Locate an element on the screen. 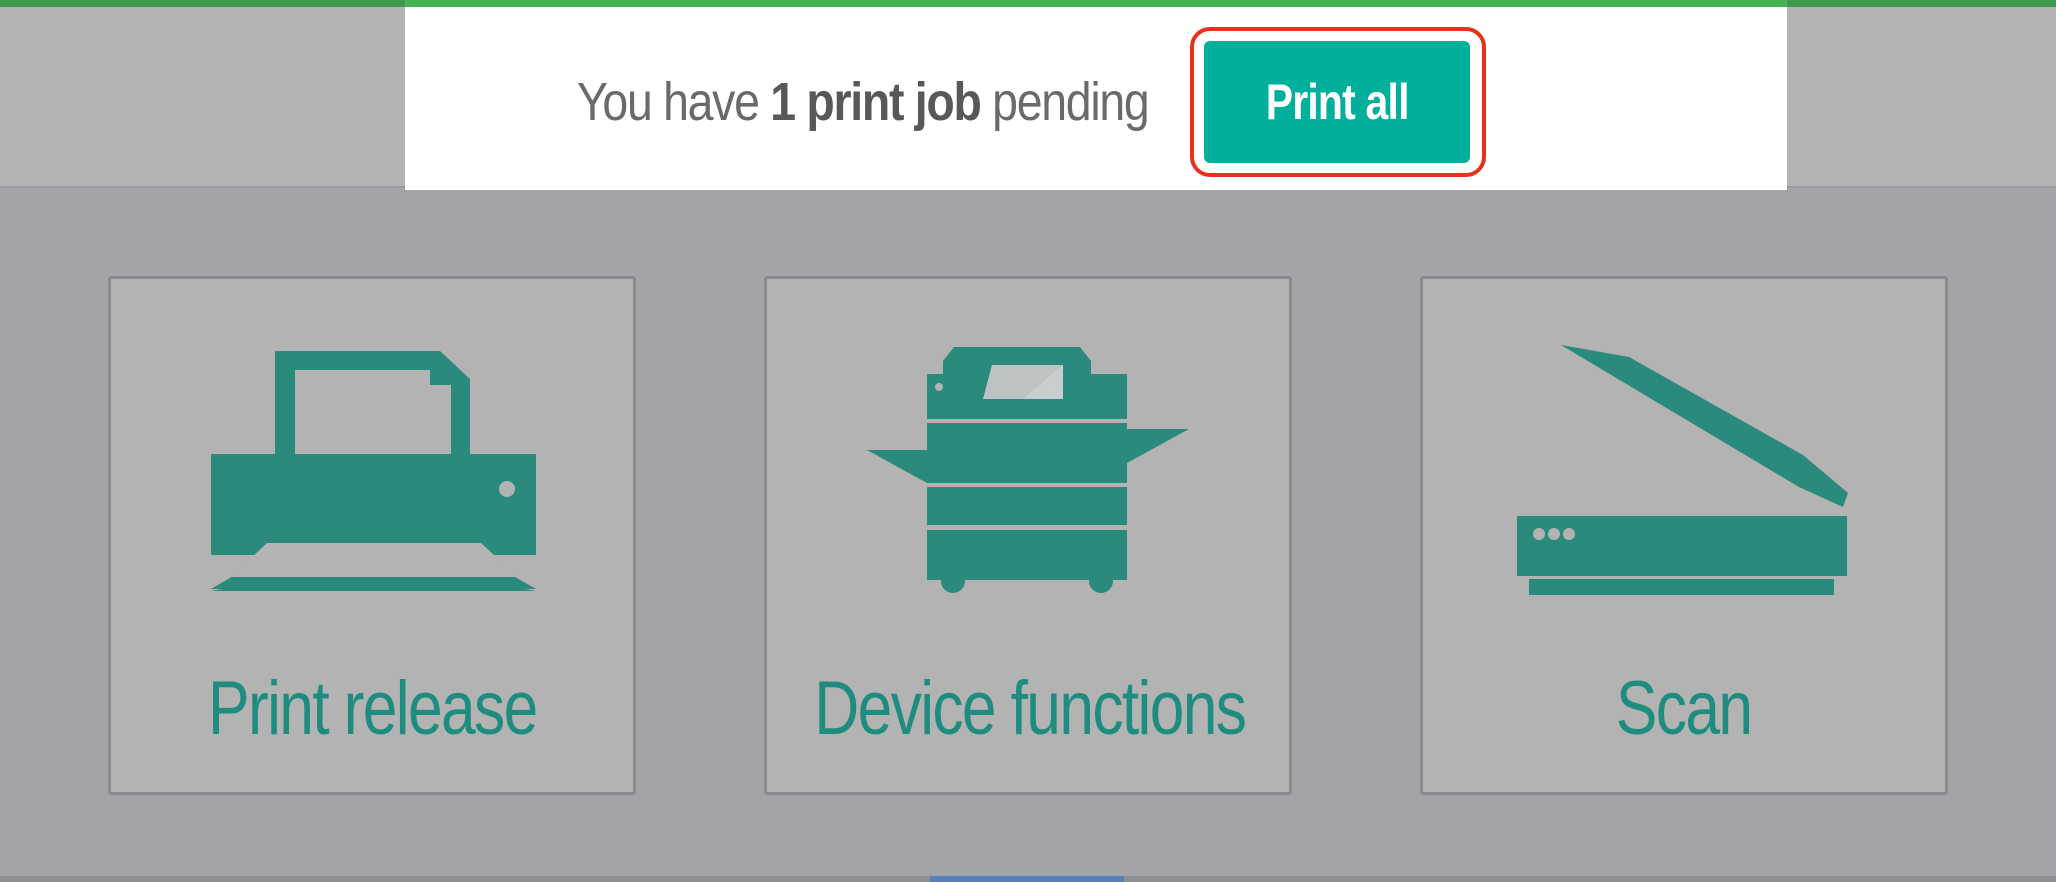 The width and height of the screenshot is (2056, 882). pending-suffix: pending is located at coordinates (1071, 102).